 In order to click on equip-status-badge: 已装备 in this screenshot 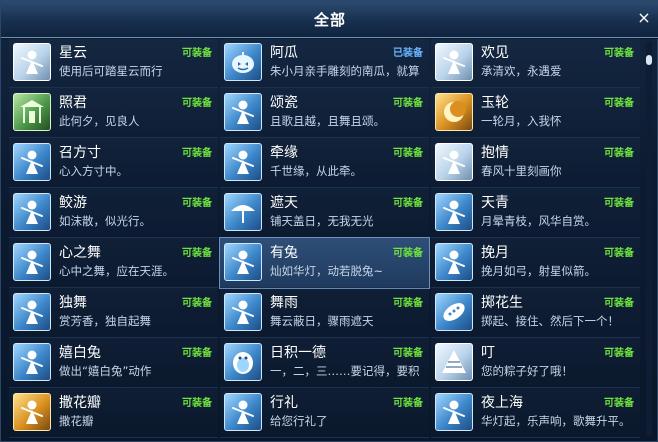, I will do `click(408, 53)`.